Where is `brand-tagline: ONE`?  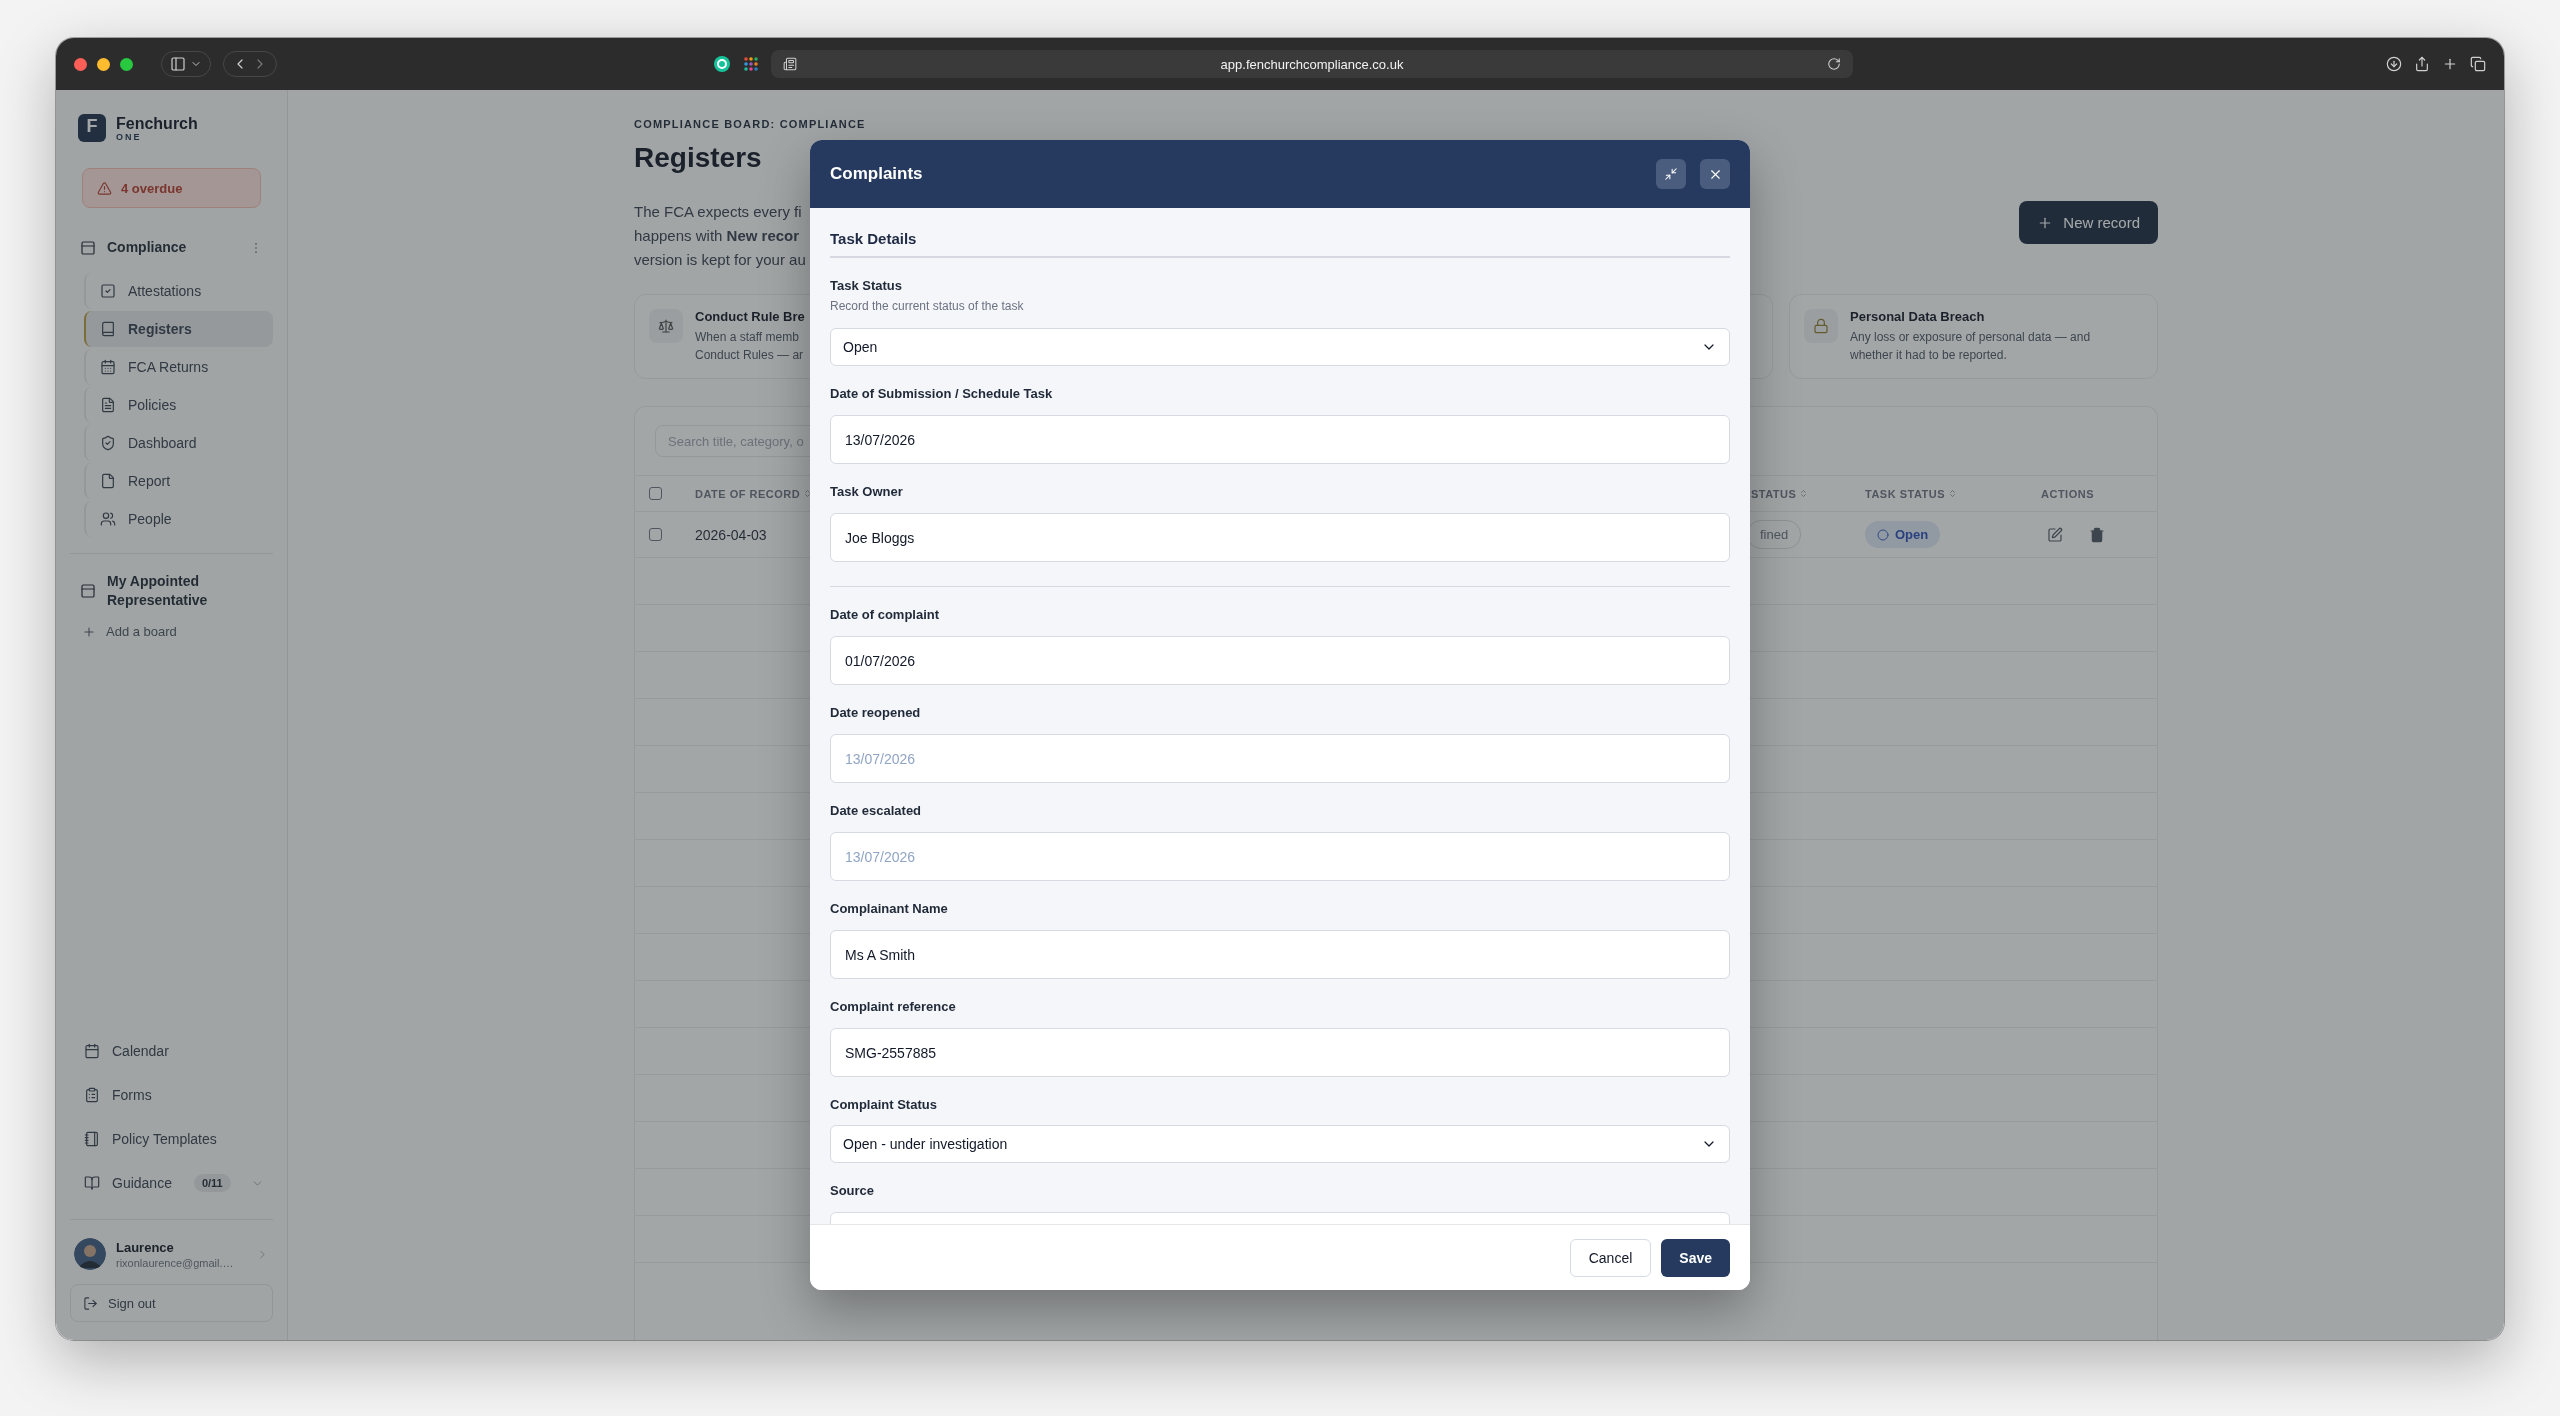 brand-tagline: ONE is located at coordinates (129, 136).